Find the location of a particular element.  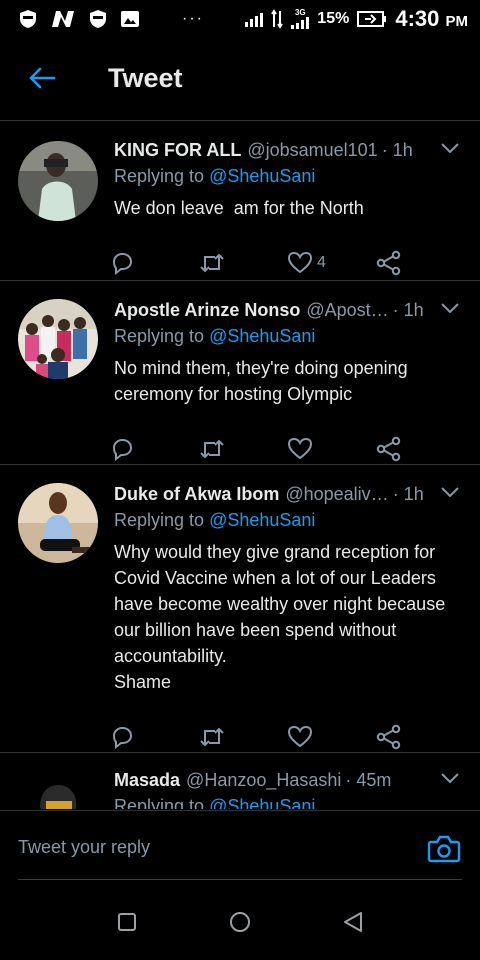

author-handle: @jobsamuel101 is located at coordinates (312, 150).